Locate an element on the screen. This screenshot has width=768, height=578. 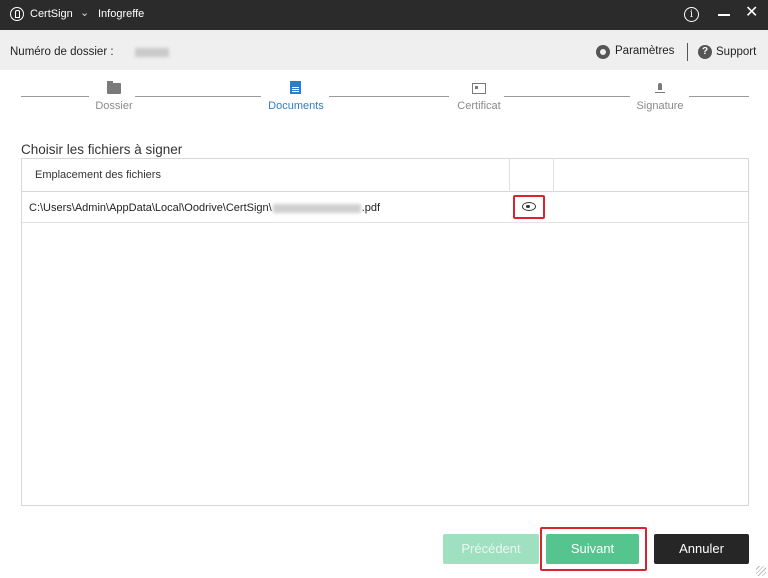
gear-icon is located at coordinates (603, 52).